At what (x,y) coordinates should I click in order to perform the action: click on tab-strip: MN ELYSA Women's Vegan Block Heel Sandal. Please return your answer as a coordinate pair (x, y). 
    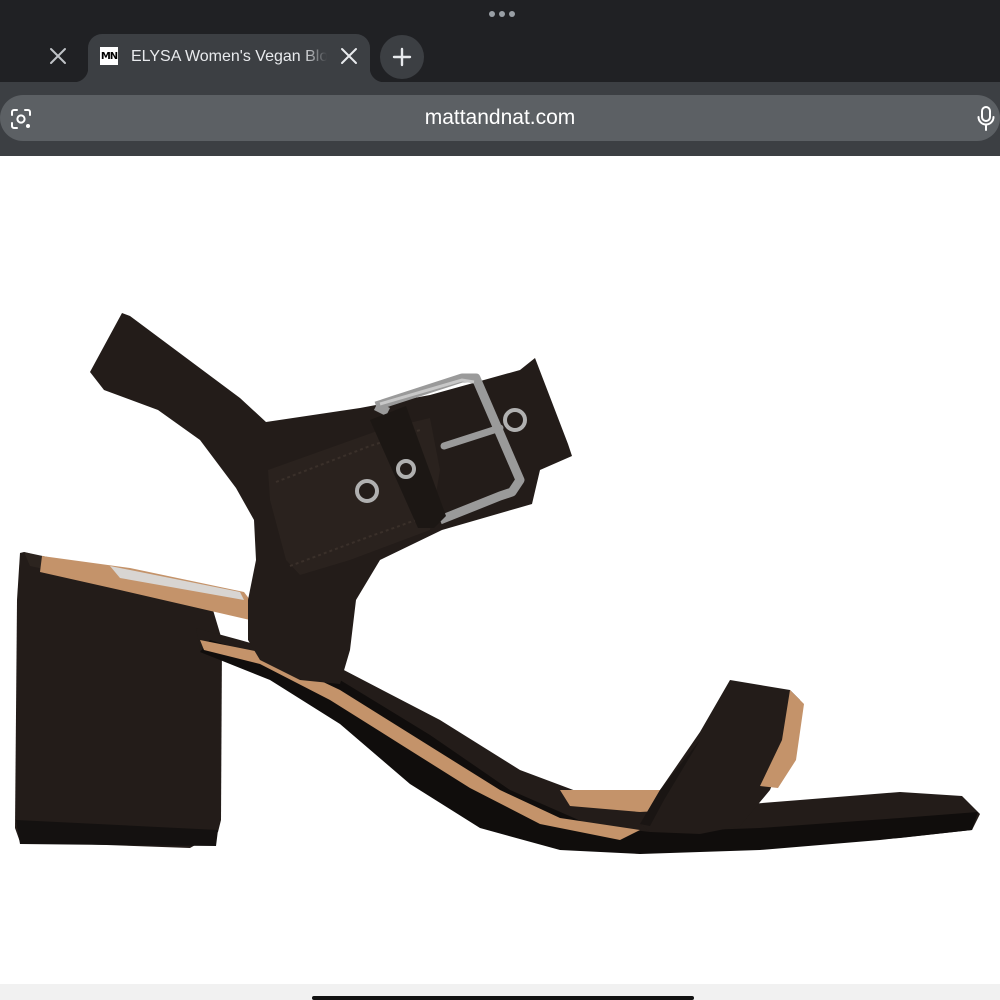
    Looking at the image, I should click on (500, 41).